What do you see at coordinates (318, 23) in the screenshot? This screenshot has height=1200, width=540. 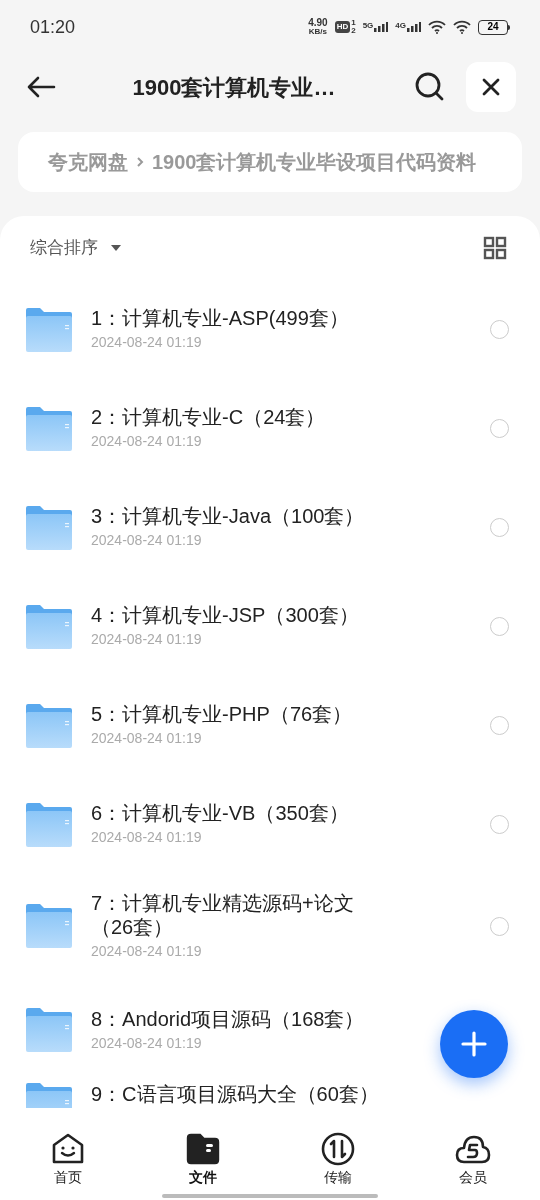 I see `network-speed: 4.90` at bounding box center [318, 23].